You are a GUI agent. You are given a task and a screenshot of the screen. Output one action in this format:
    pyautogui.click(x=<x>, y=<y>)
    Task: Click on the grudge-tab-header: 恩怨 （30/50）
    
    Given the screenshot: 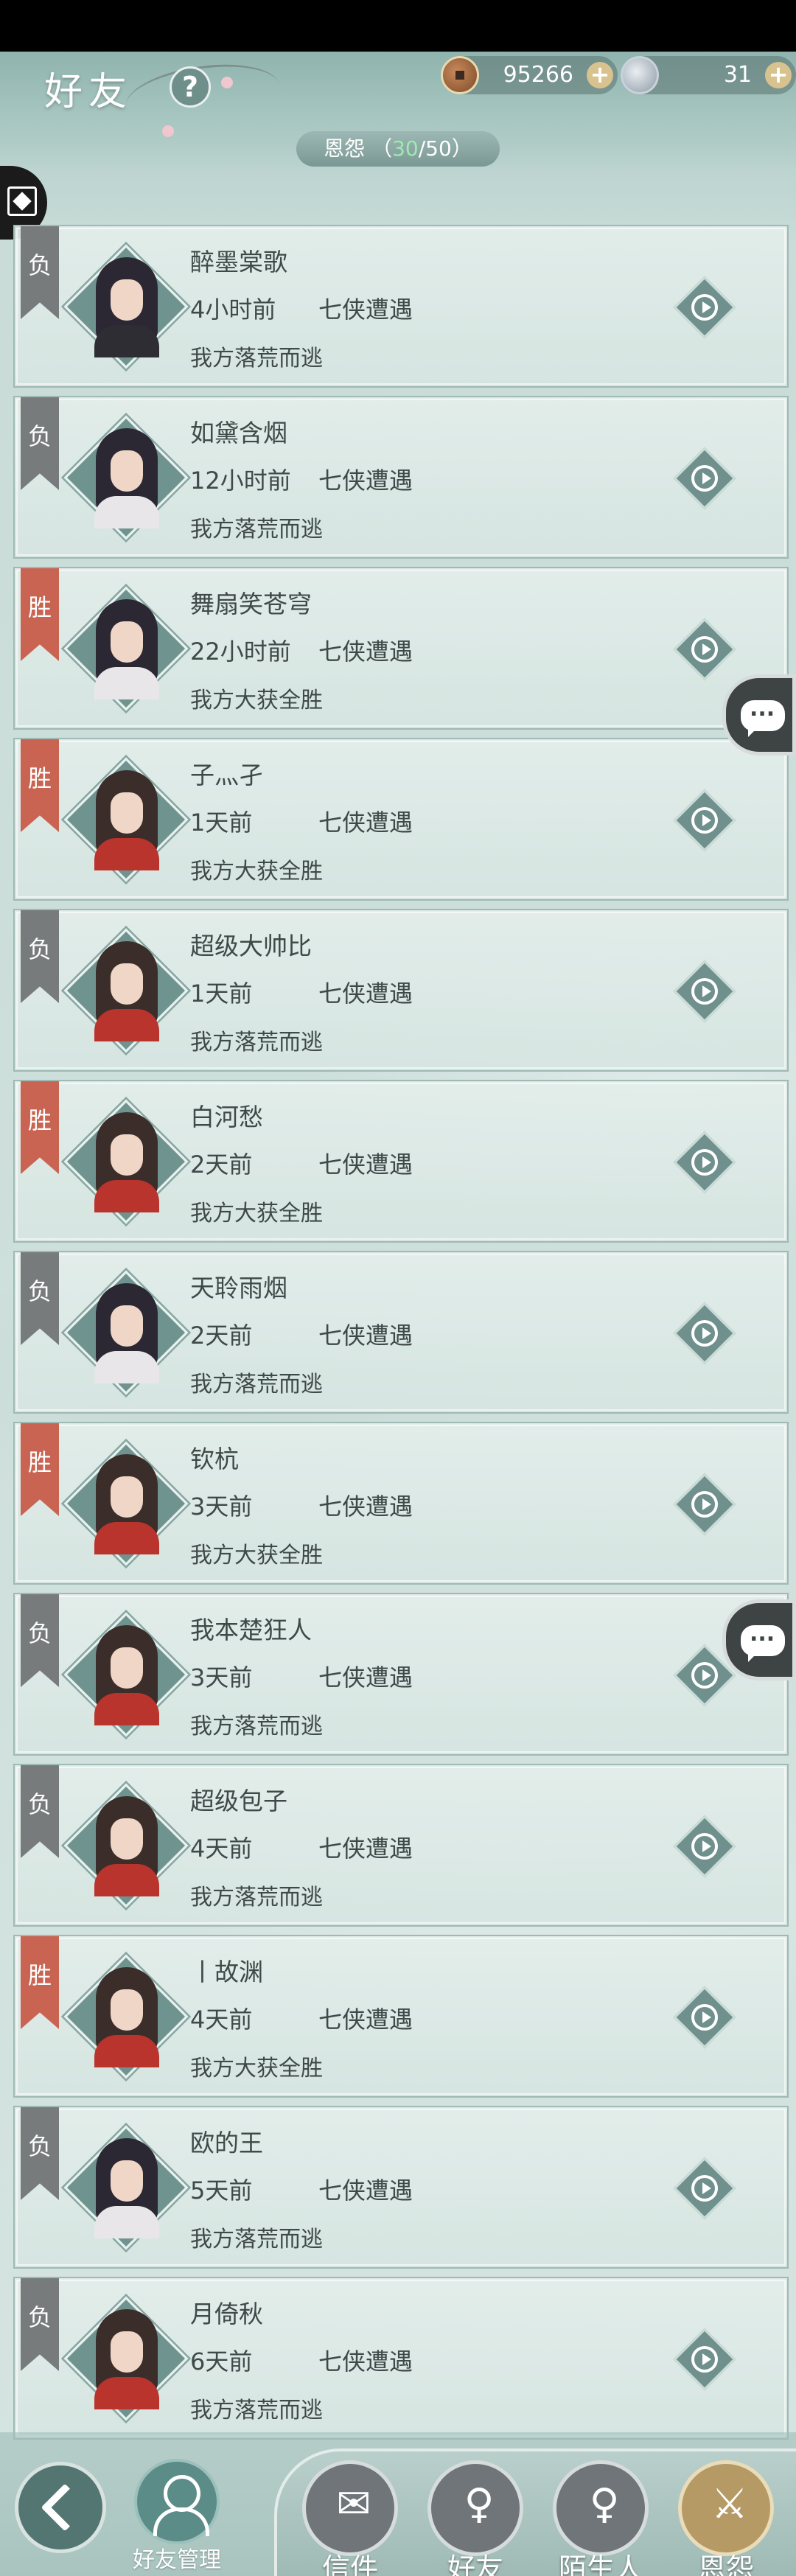 What is the action you would take?
    pyautogui.click(x=398, y=149)
    